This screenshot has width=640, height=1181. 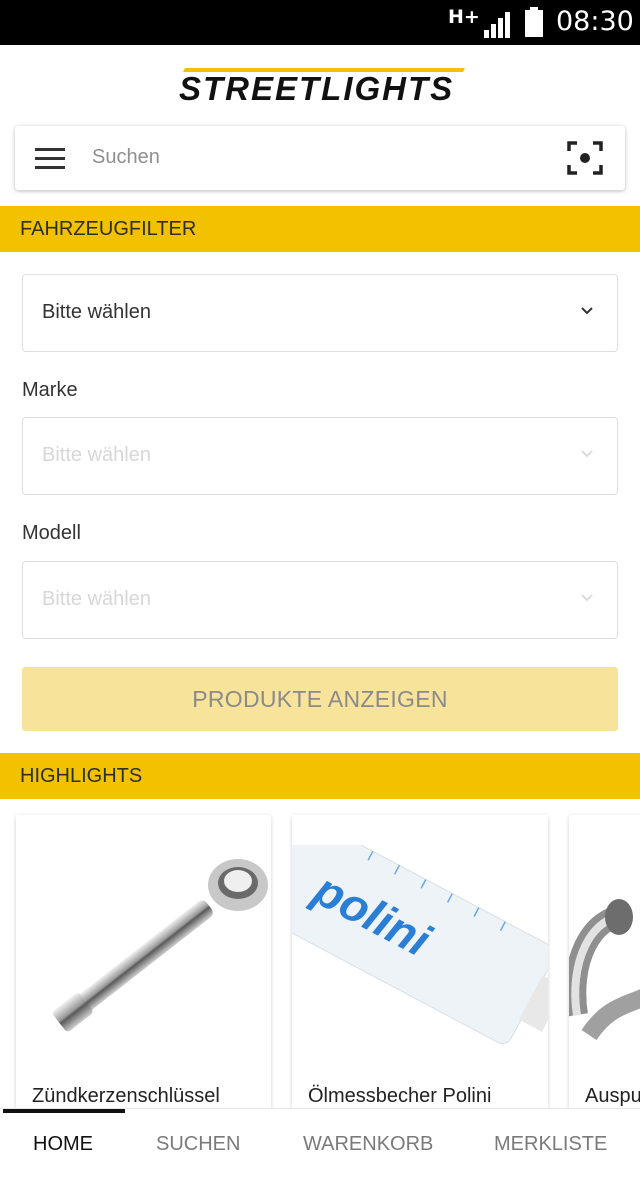 What do you see at coordinates (550, 1144) in the screenshot?
I see `tab-wishlist: MERKLISTE` at bounding box center [550, 1144].